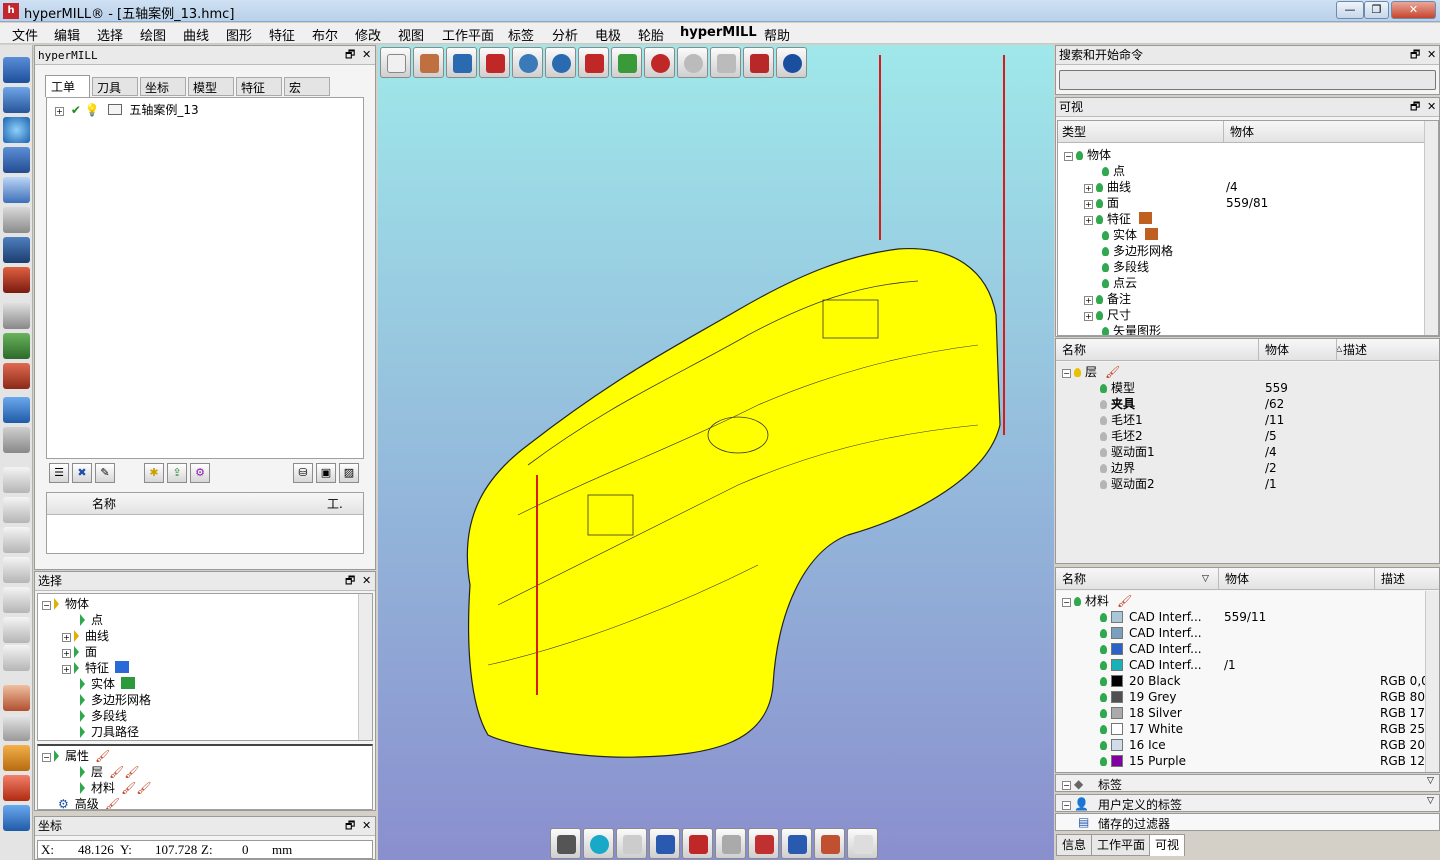  Describe the element at coordinates (1074, 845) in the screenshot. I see `tab-info: 信息` at that location.